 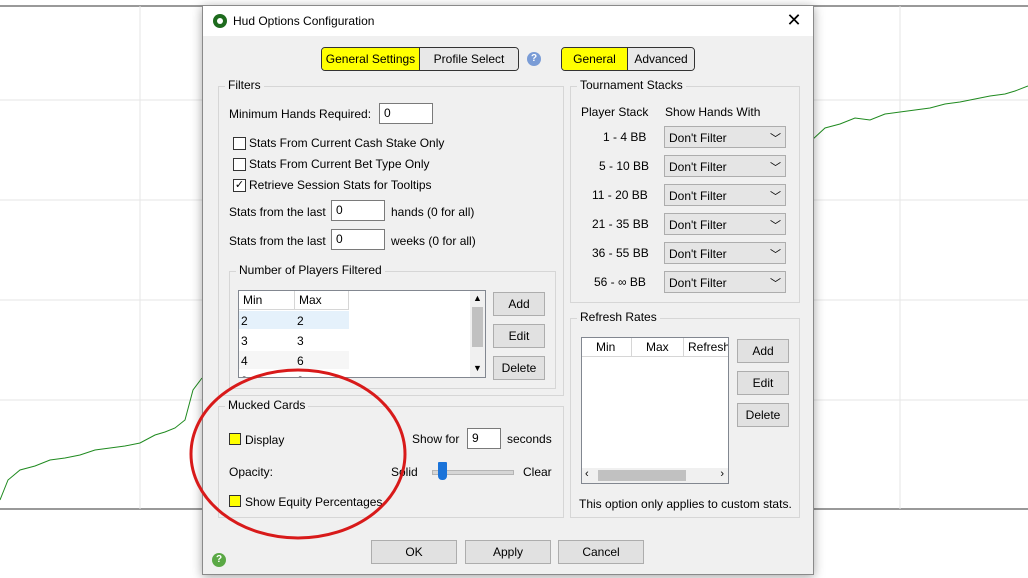 What do you see at coordinates (406, 113) in the screenshot?
I see `min-hands-input: 0` at bounding box center [406, 113].